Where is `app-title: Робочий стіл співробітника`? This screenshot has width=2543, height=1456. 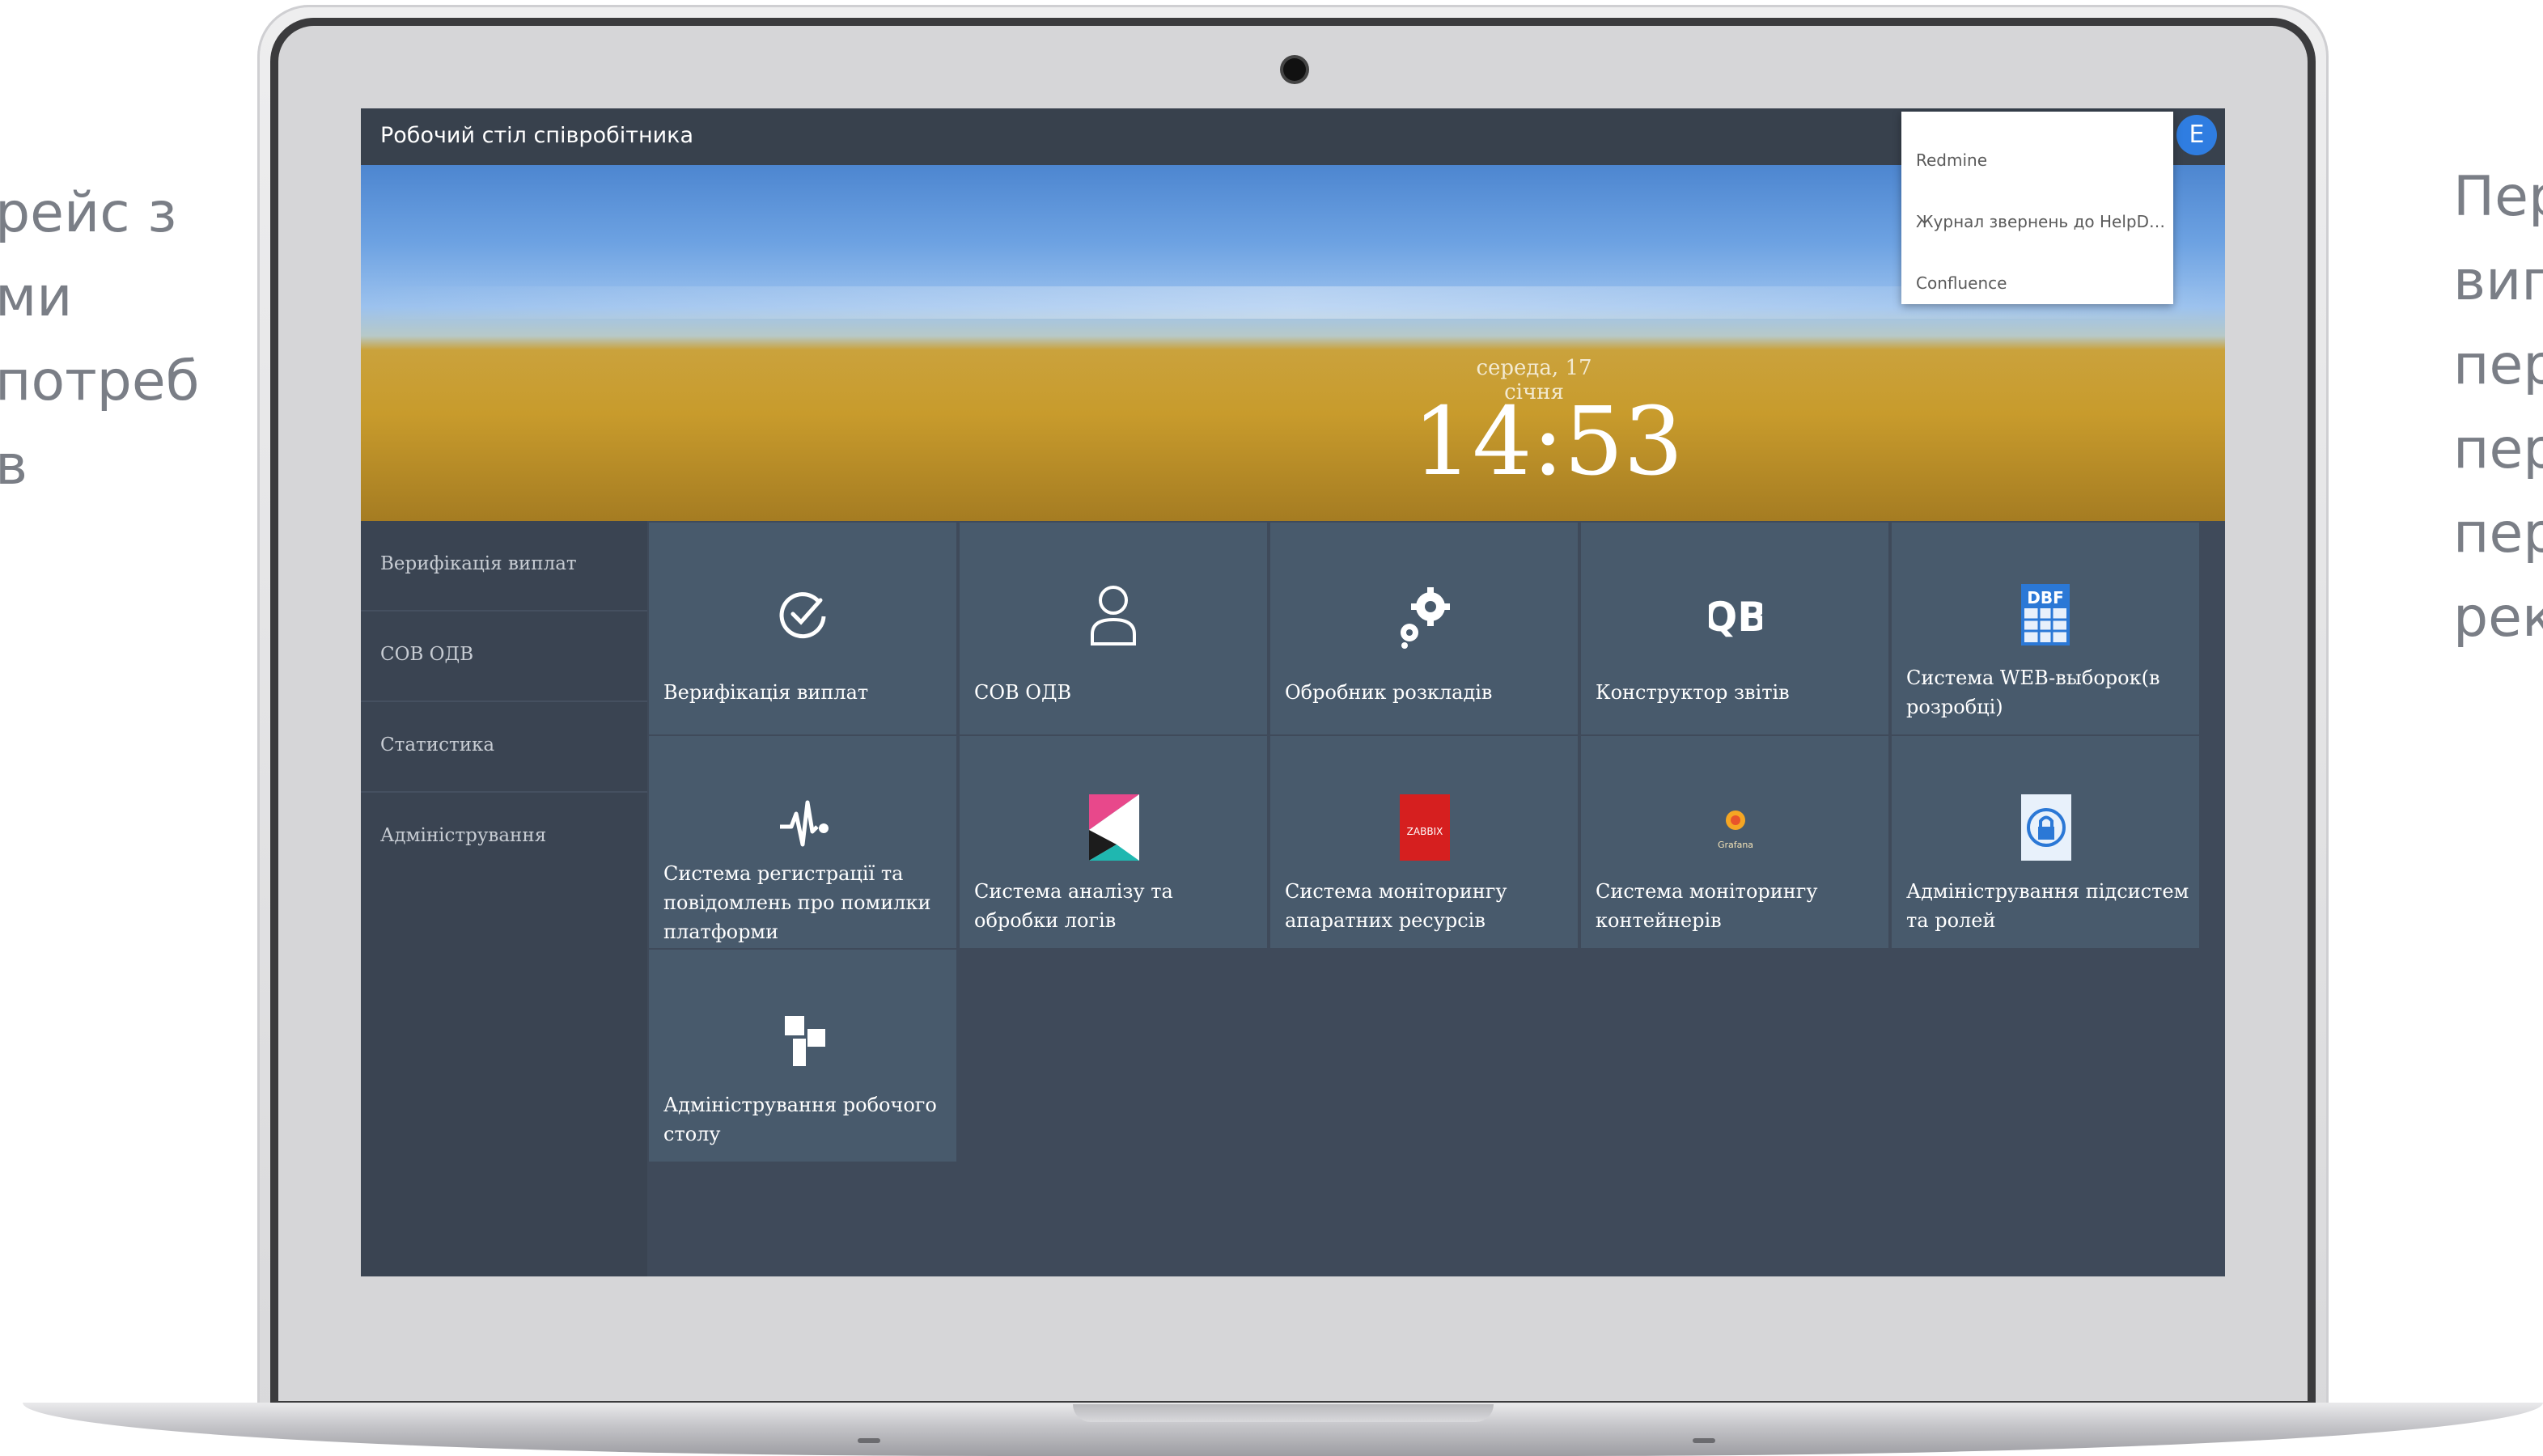 app-title: Робочий стіл співробітника is located at coordinates (537, 135).